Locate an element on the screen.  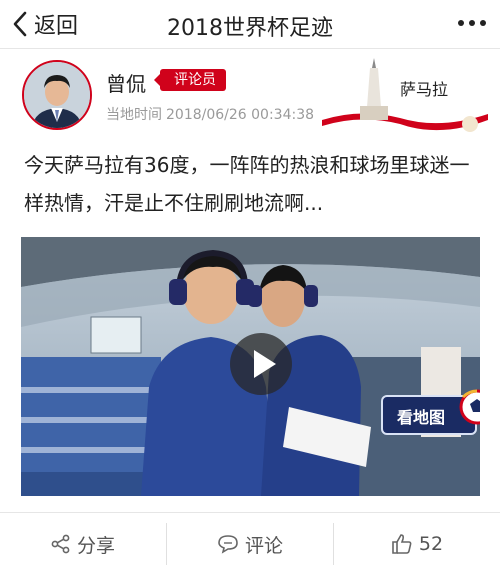
like-button: 52 is located at coordinates (417, 544).